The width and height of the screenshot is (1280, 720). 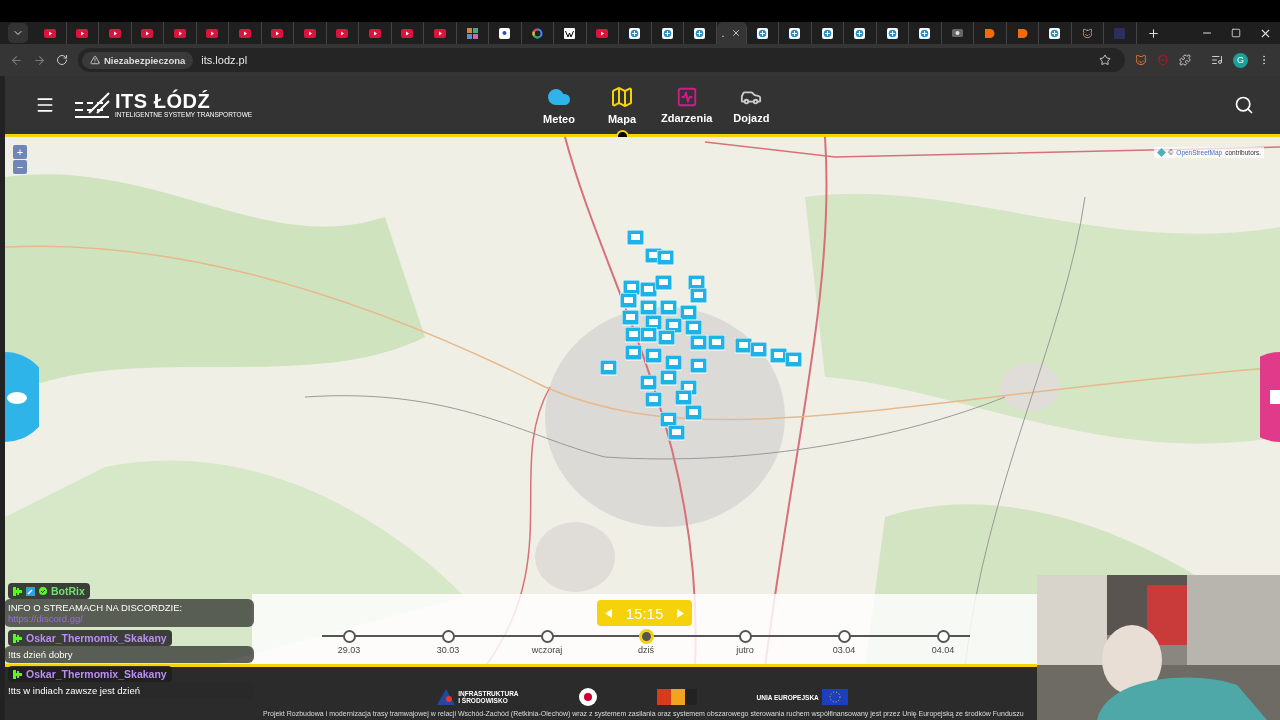 I want to click on document-icon, so click(x=505, y=33).